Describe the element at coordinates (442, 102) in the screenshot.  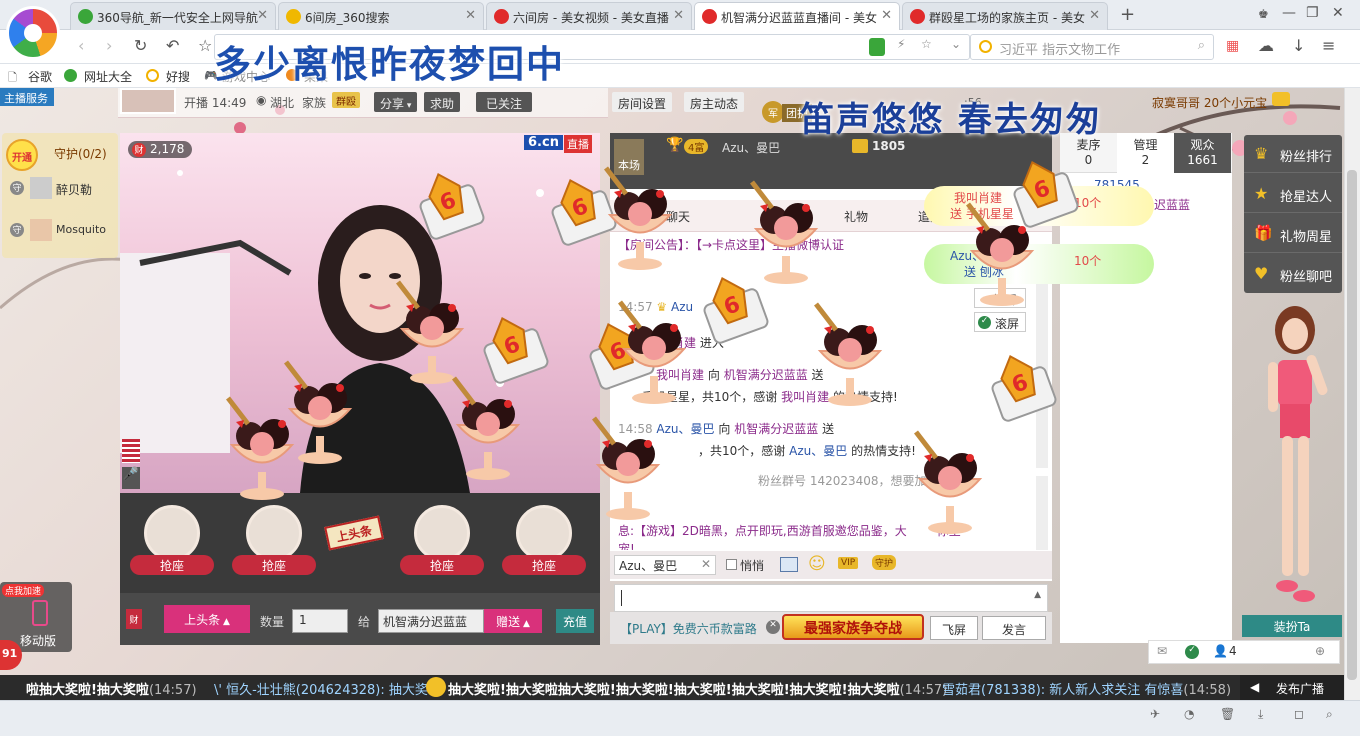
I see `help-button: 求助` at that location.